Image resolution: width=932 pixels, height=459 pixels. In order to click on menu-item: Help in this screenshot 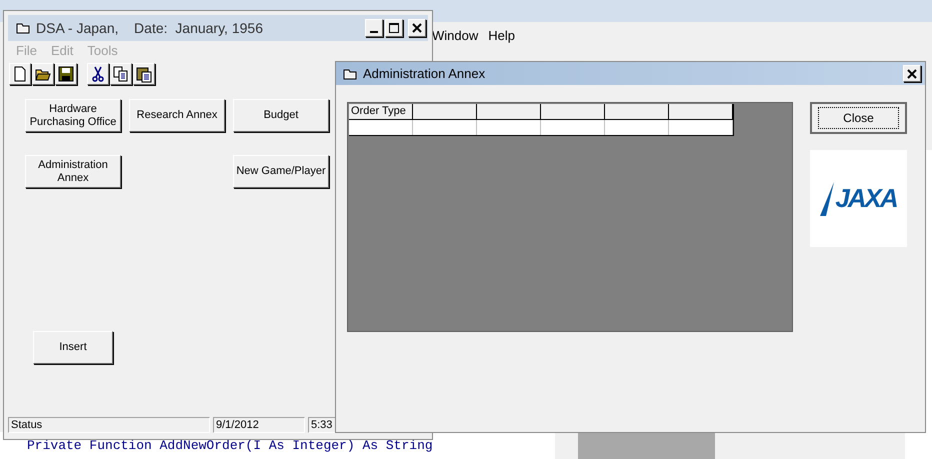, I will do `click(501, 36)`.